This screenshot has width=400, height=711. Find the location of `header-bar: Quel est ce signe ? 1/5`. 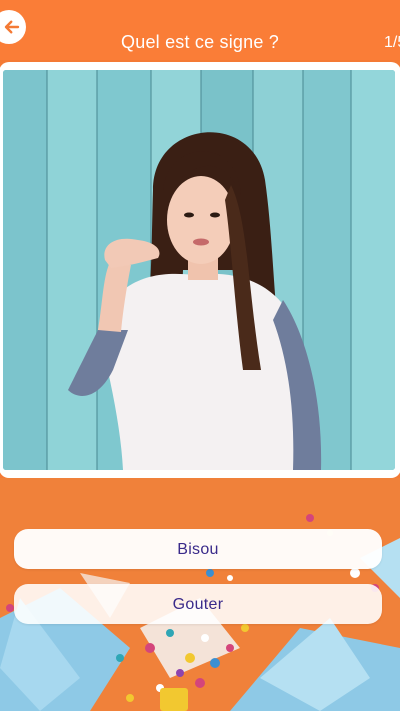

header-bar: Quel est ce signe ? 1/5 is located at coordinates (200, 30).